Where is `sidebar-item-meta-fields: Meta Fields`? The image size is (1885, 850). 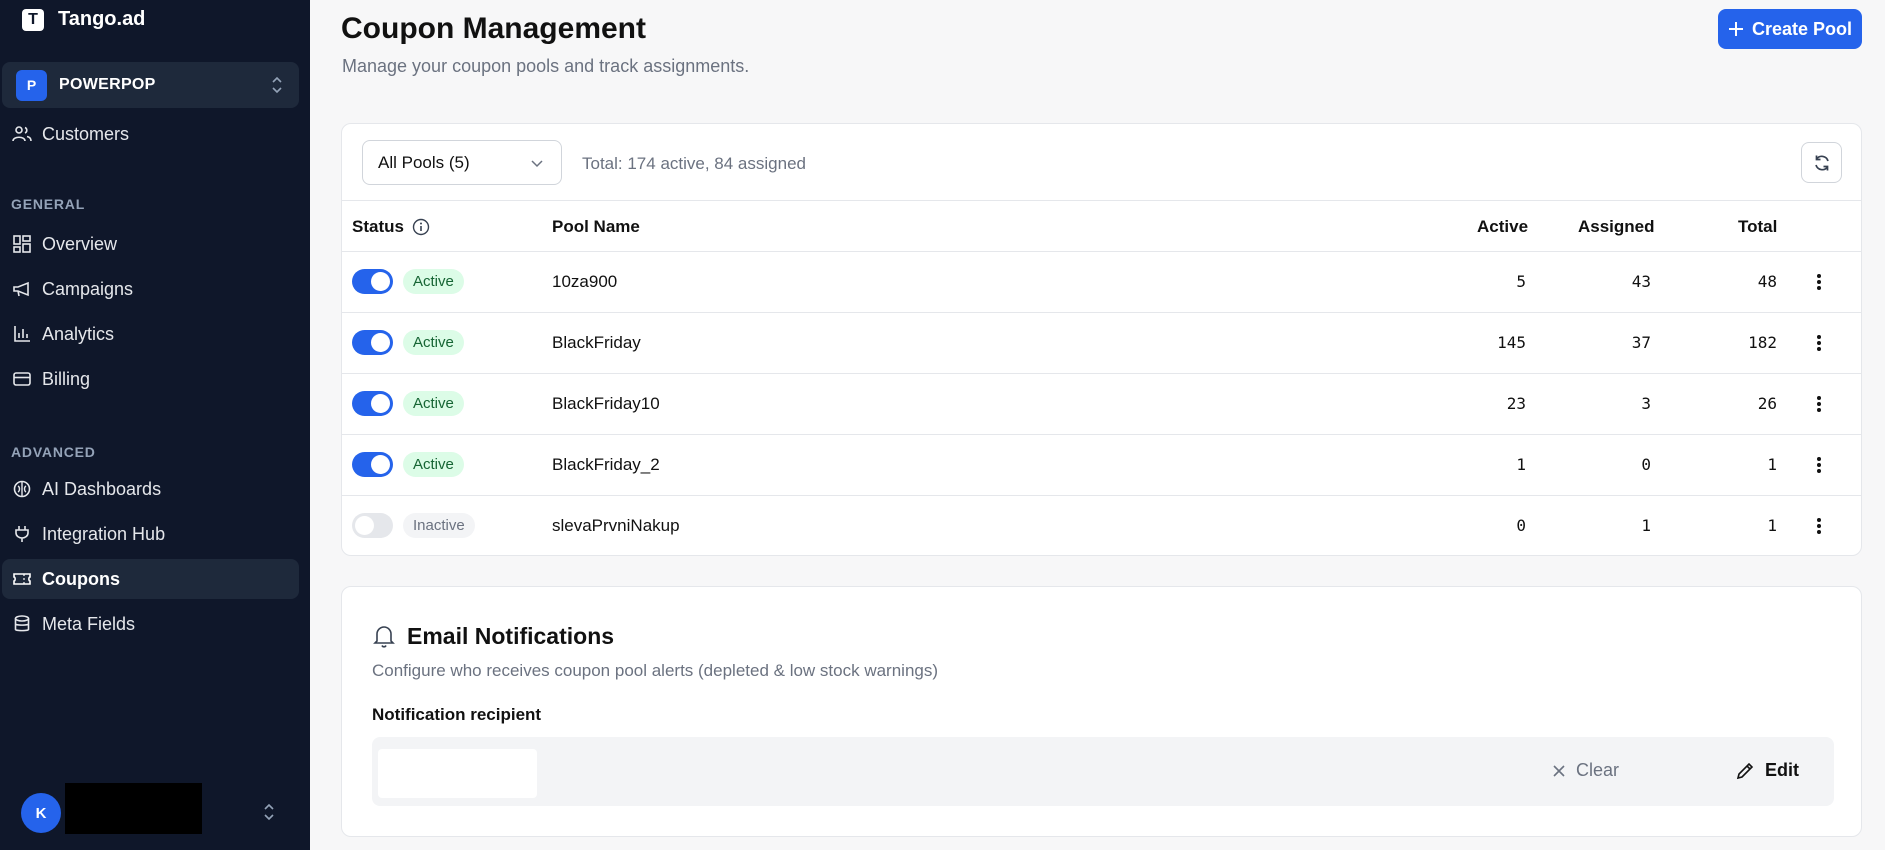
sidebar-item-meta-fields: Meta Fields is located at coordinates (150, 624).